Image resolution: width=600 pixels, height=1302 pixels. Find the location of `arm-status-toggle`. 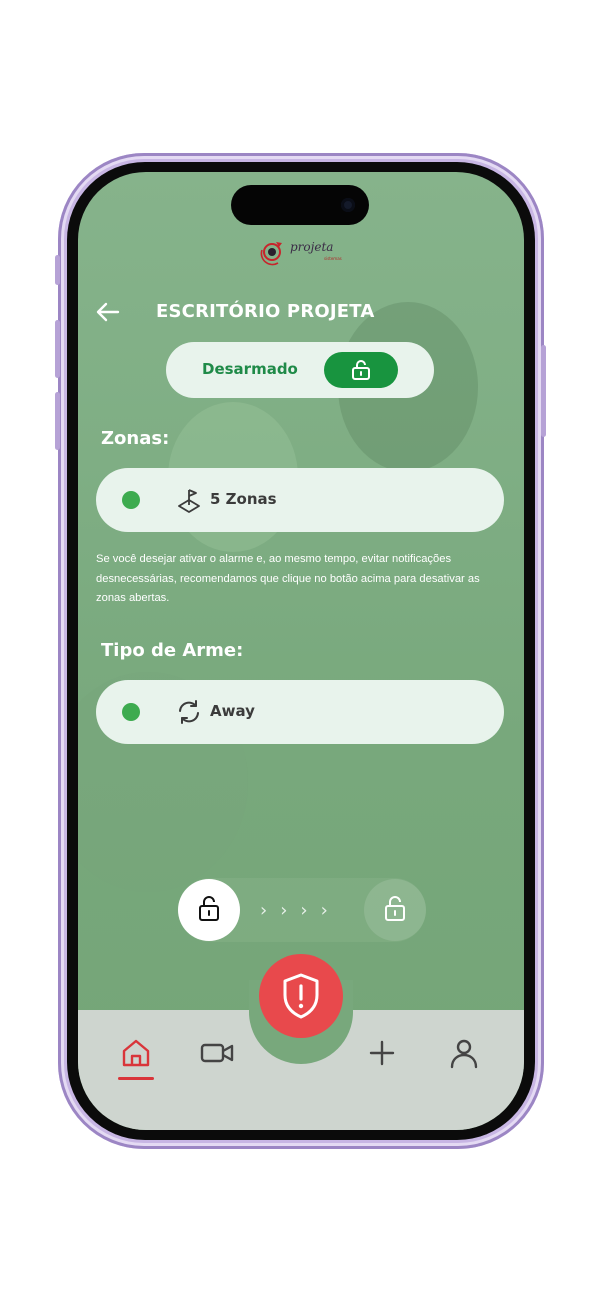

arm-status-toggle is located at coordinates (361, 370).